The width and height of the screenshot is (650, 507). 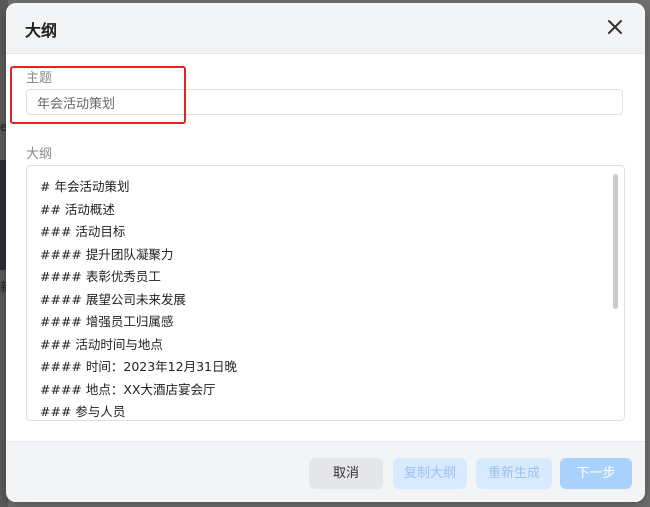 What do you see at coordinates (107, 254) in the screenshot?
I see `outline-line: #### 提升团队凝聚力` at bounding box center [107, 254].